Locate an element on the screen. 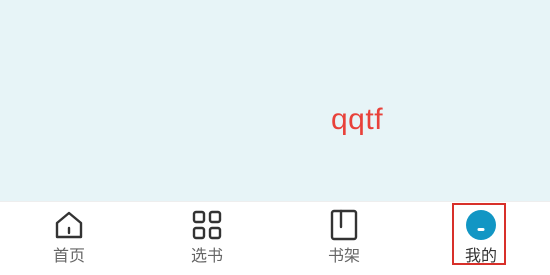 The height and width of the screenshot is (275, 550). home-icon is located at coordinates (69, 225).